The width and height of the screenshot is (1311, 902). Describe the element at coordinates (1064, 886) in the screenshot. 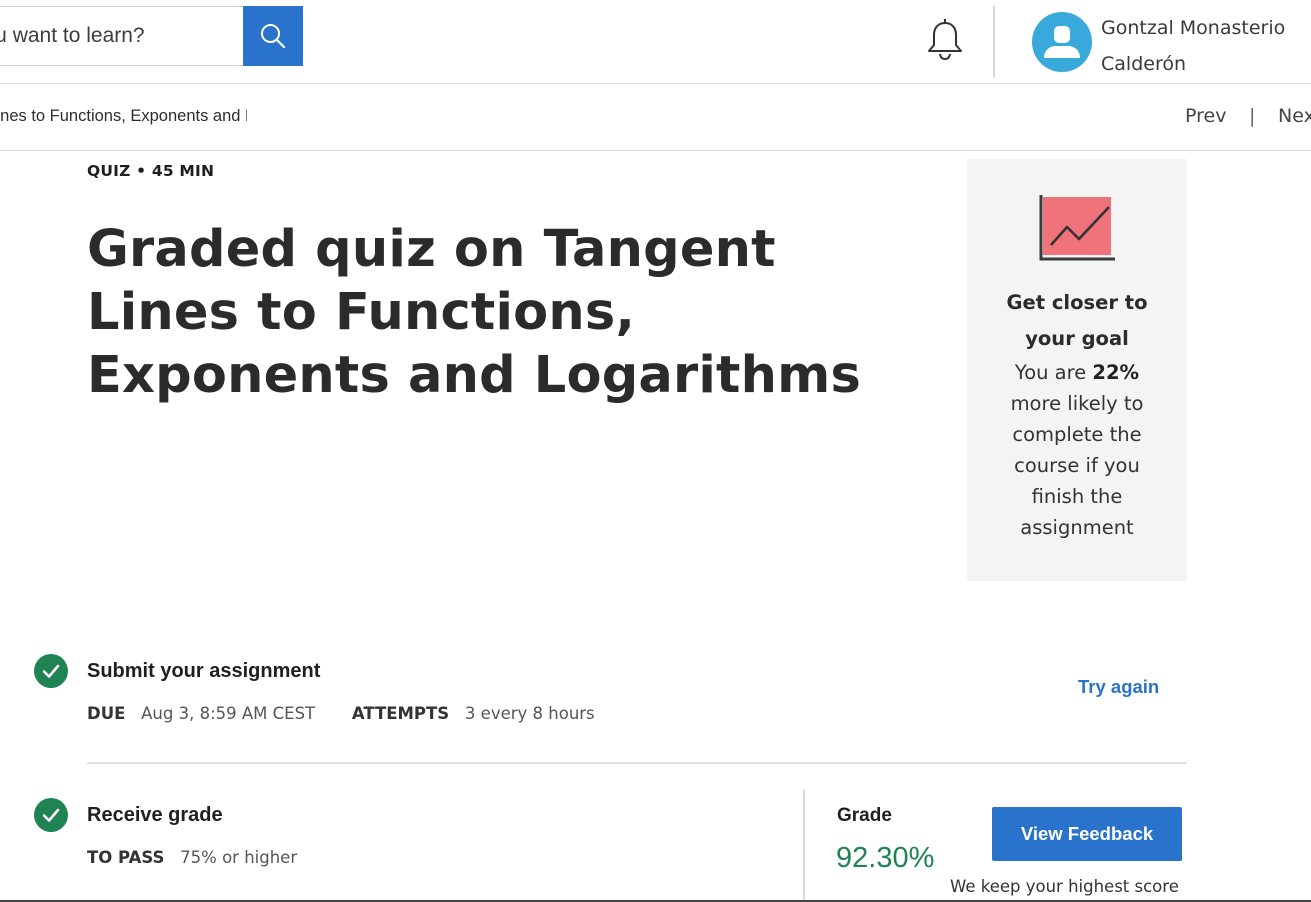

I see `highest-score-note: We keep your highest score` at that location.